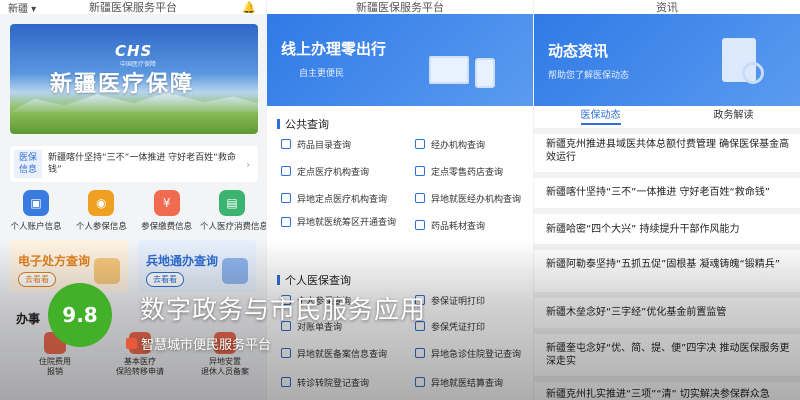 Image resolution: width=800 pixels, height=400 pixels. Describe the element at coordinates (400, 60) in the screenshot. I see `services-banner: 线上办理零出行 自主更便民` at that location.